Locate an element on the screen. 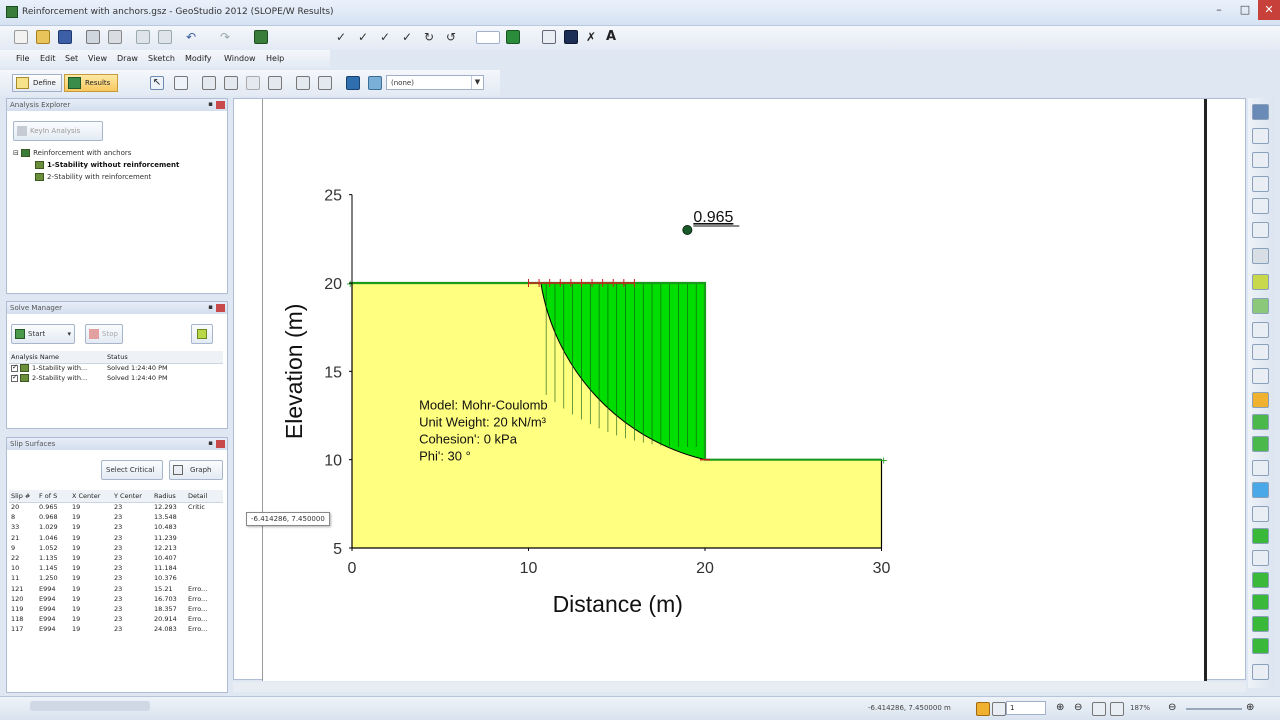  view-combo: (none) ▼ is located at coordinates (435, 82).